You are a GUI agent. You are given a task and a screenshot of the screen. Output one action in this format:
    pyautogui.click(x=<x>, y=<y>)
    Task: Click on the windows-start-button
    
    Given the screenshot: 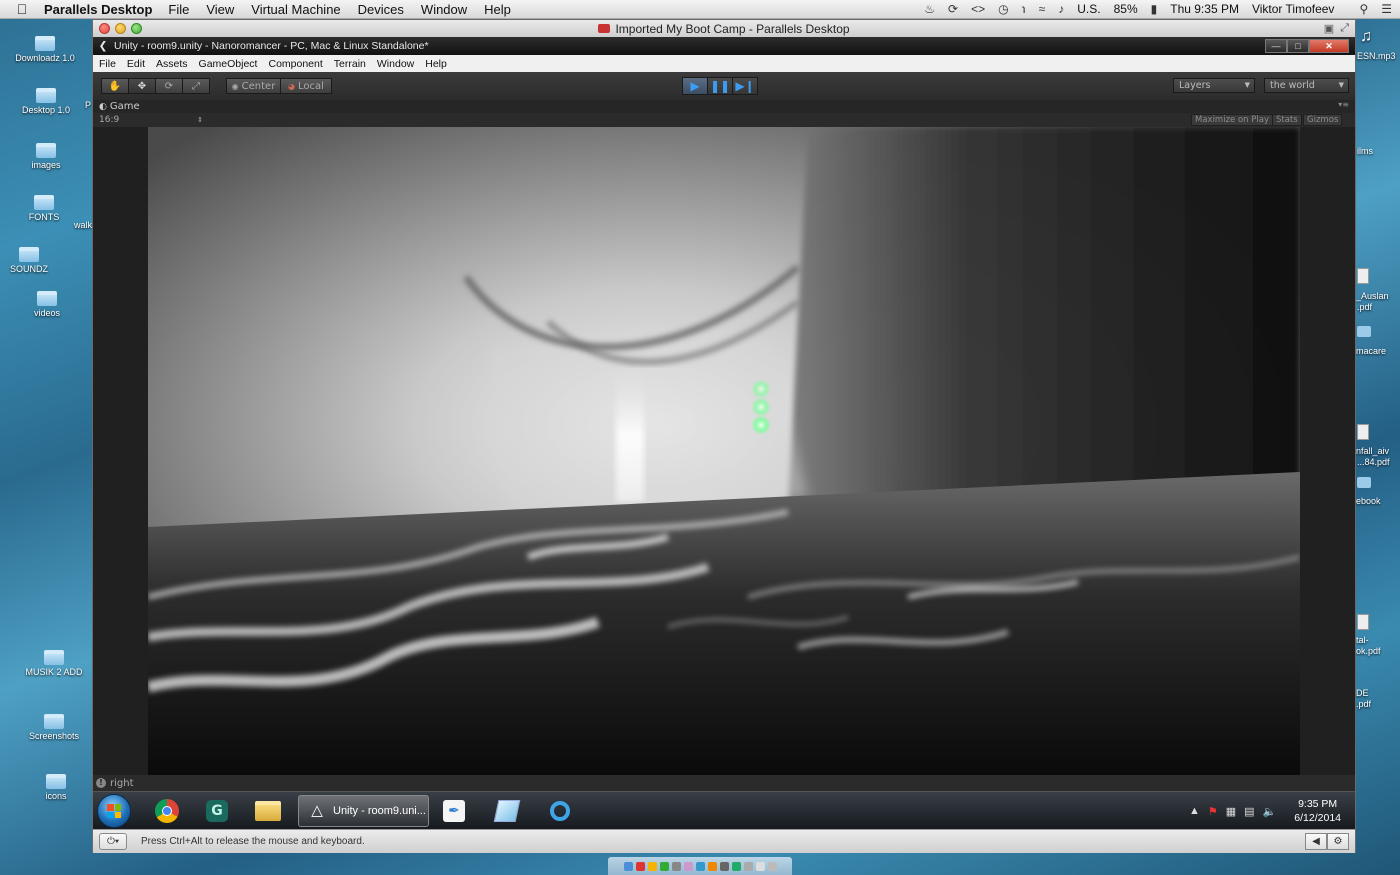 What is the action you would take?
    pyautogui.click(x=114, y=811)
    